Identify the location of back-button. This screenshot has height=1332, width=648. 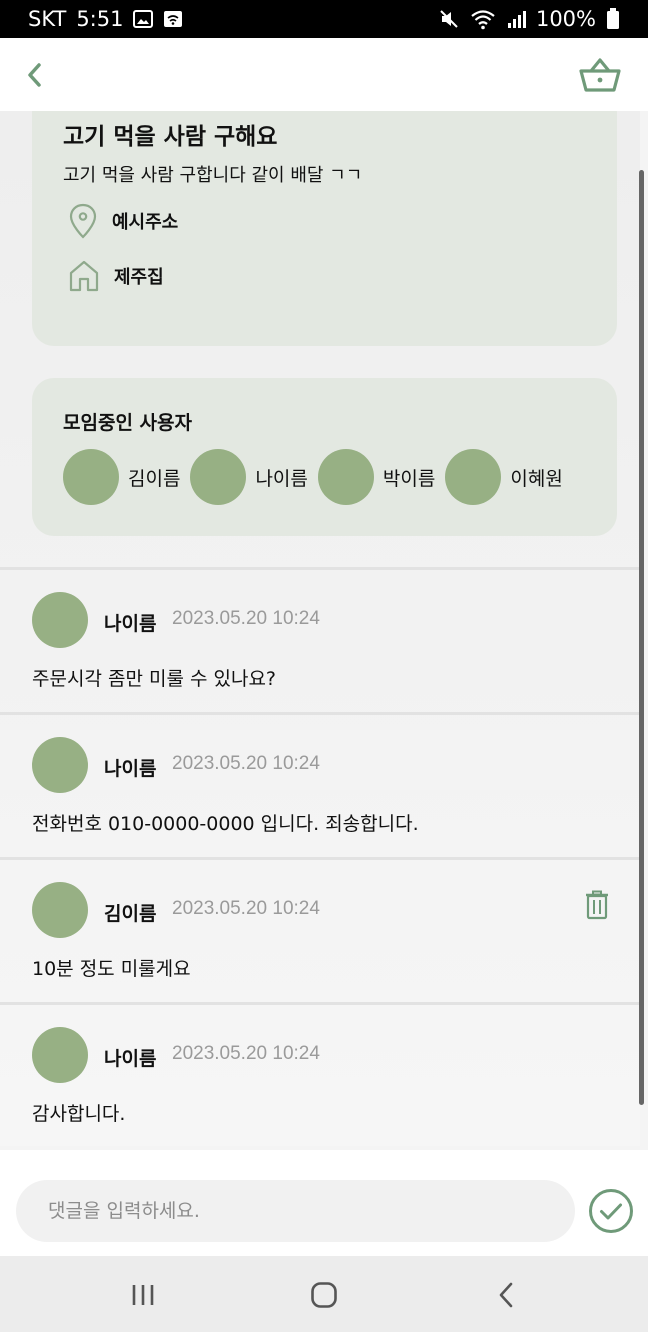
(38, 75).